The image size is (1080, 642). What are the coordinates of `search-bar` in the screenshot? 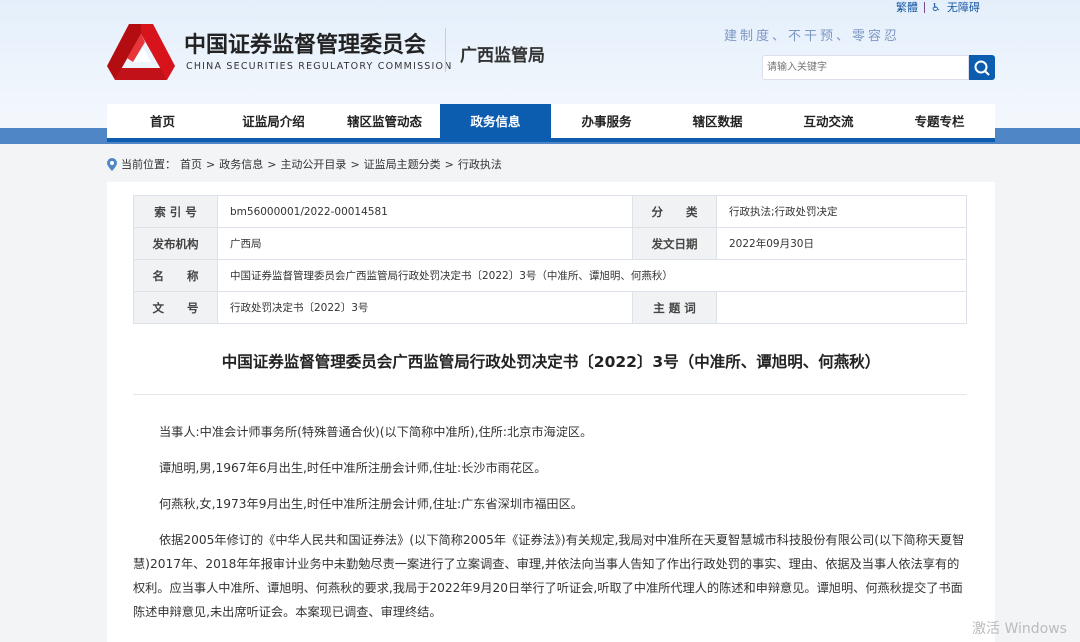 It's located at (878, 67).